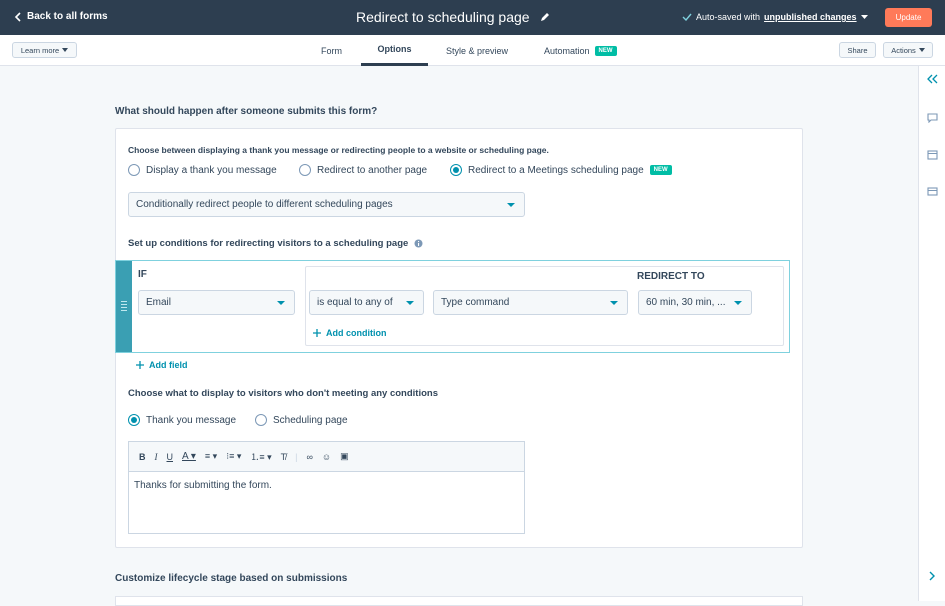 Image resolution: width=945 pixels, height=606 pixels. What do you see at coordinates (170, 457) in the screenshot?
I see `underline-icon: U` at bounding box center [170, 457].